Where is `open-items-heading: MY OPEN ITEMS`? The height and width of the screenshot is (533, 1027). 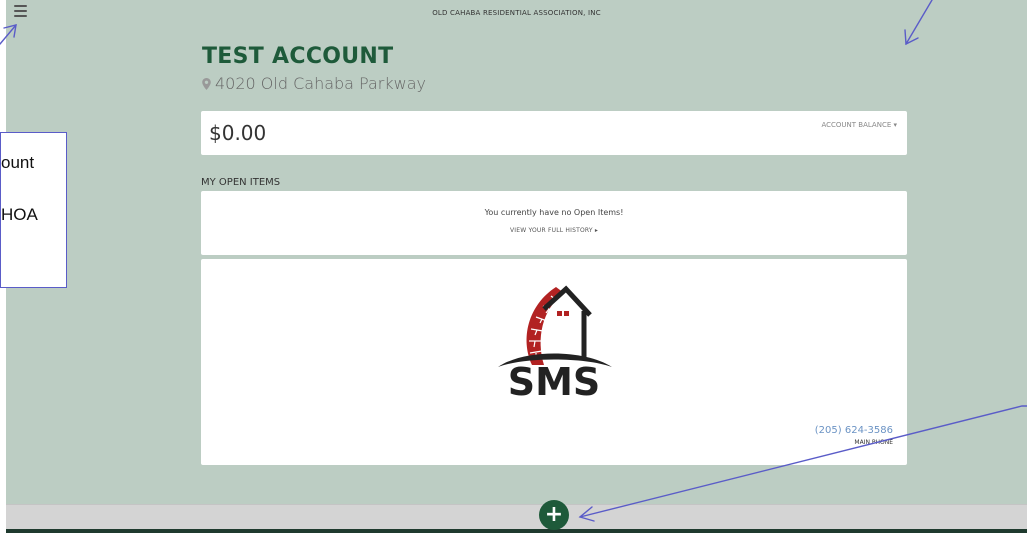
open-items-heading: MY OPEN ITEMS is located at coordinates (241, 182).